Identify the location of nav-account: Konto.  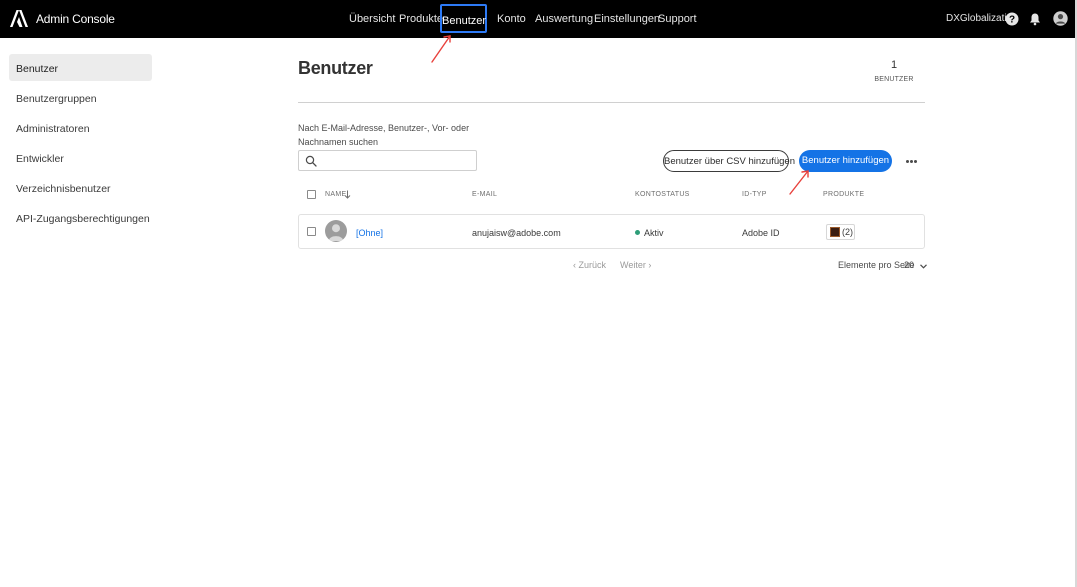
(511, 19).